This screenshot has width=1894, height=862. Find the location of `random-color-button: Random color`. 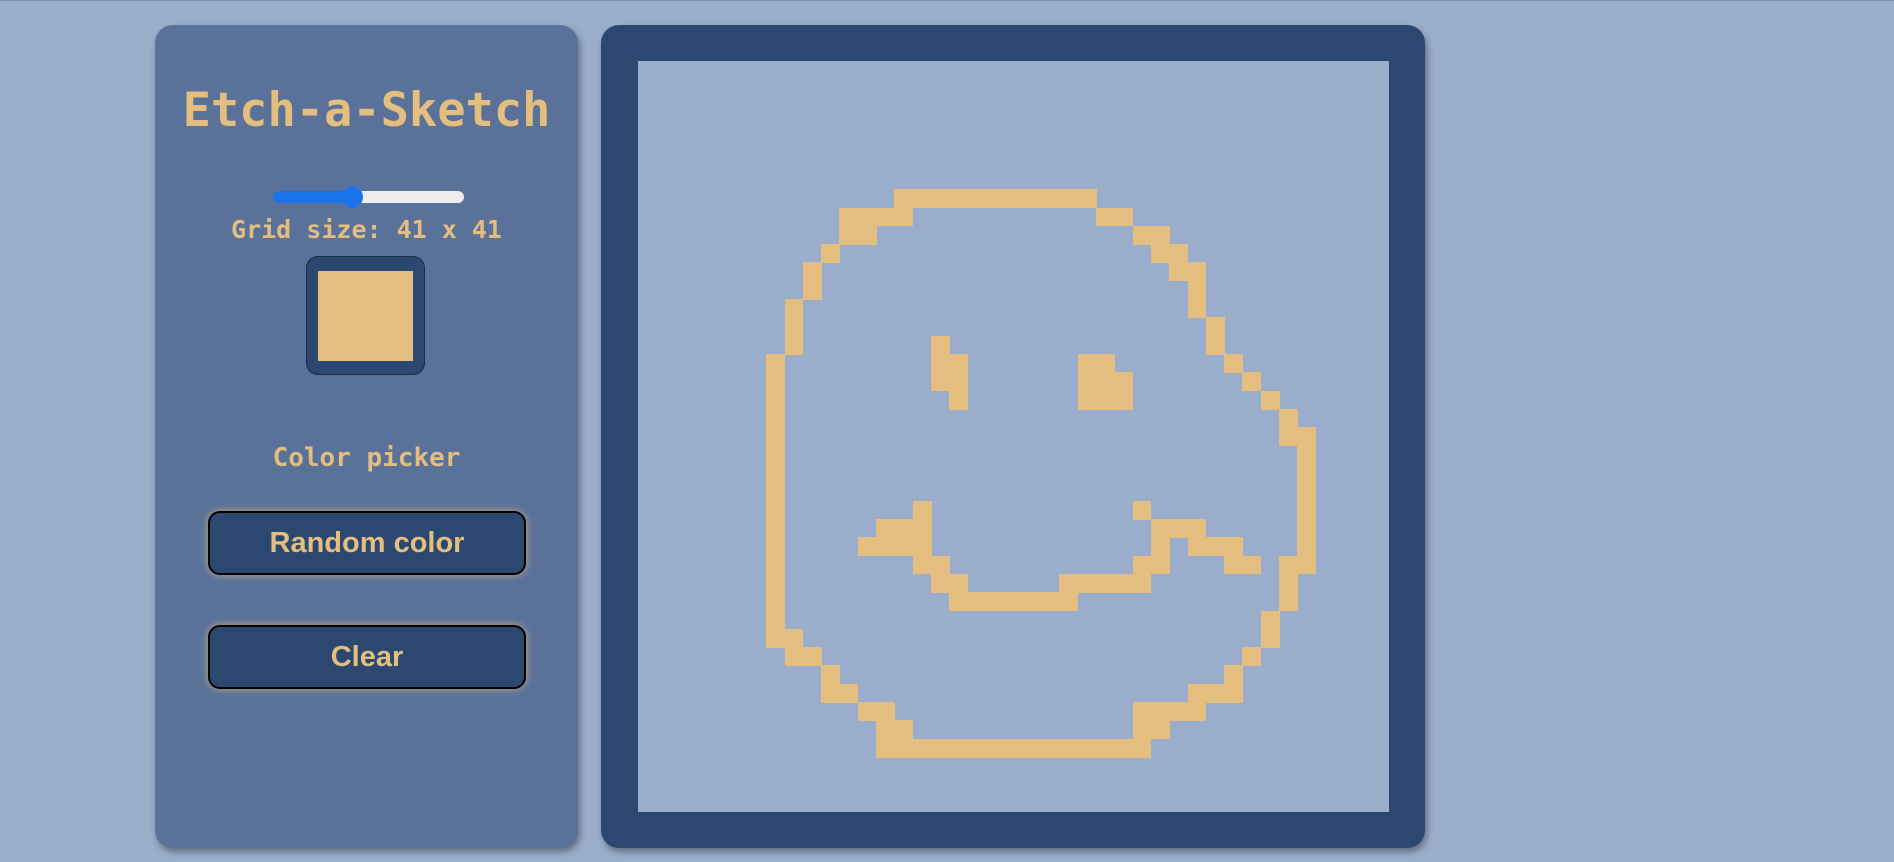

random-color-button: Random color is located at coordinates (367, 543).